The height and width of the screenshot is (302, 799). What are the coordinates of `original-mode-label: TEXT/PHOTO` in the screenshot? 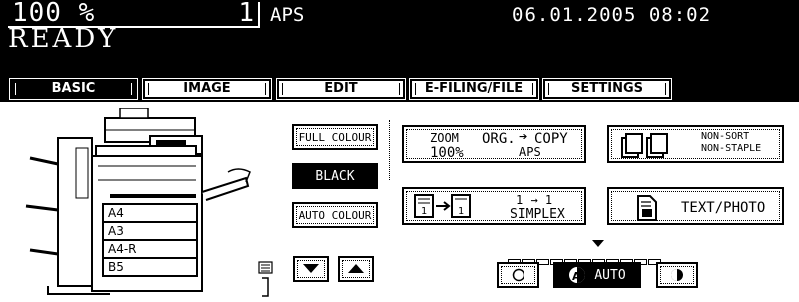 It's located at (723, 208).